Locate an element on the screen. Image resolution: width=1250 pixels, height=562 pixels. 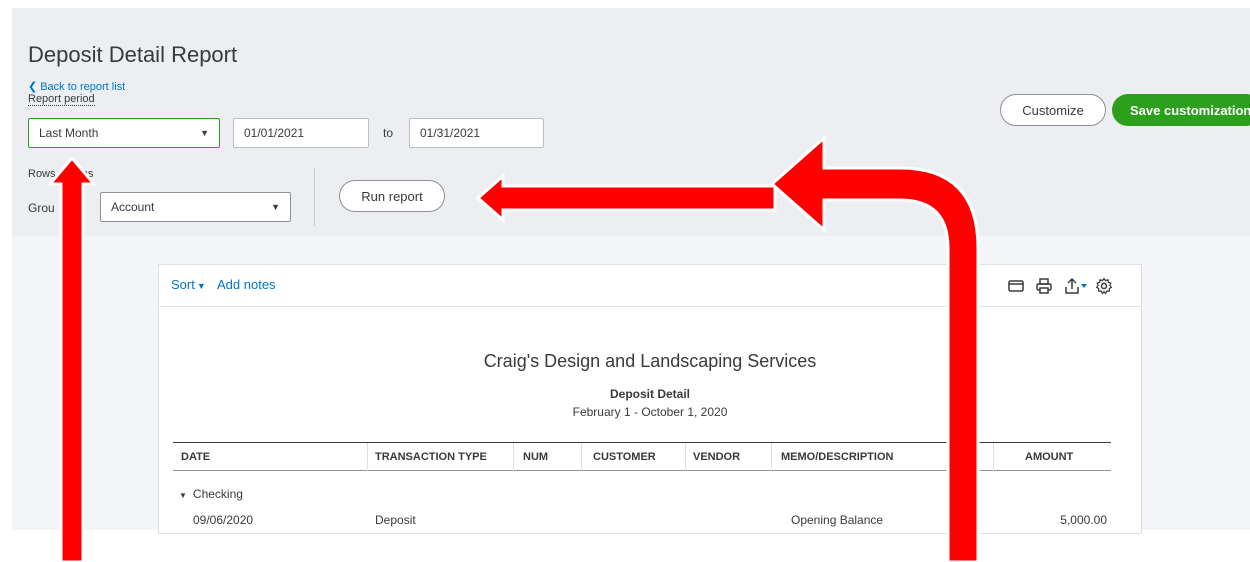
report-date-range: February 1 - October 1, 2020 is located at coordinates (650, 412).